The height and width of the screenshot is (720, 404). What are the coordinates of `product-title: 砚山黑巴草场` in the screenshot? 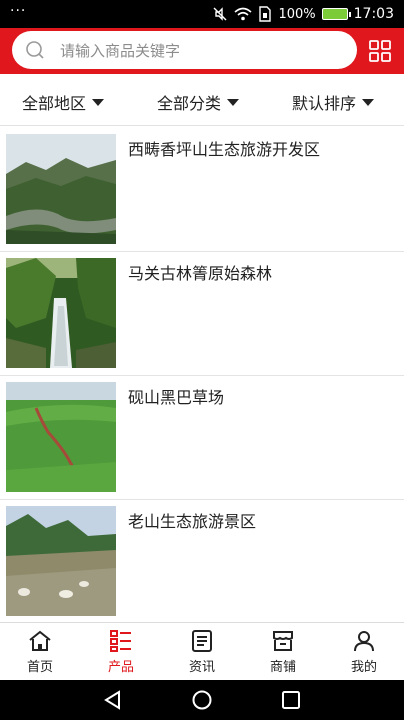 It's located at (176, 397).